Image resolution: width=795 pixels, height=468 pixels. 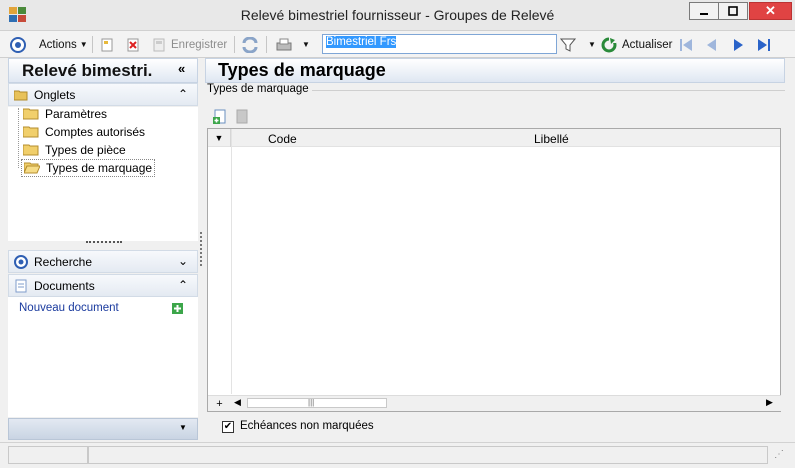 What do you see at coordinates (779, 454) in the screenshot?
I see `resize-grip-icon: ⋰` at bounding box center [779, 454].